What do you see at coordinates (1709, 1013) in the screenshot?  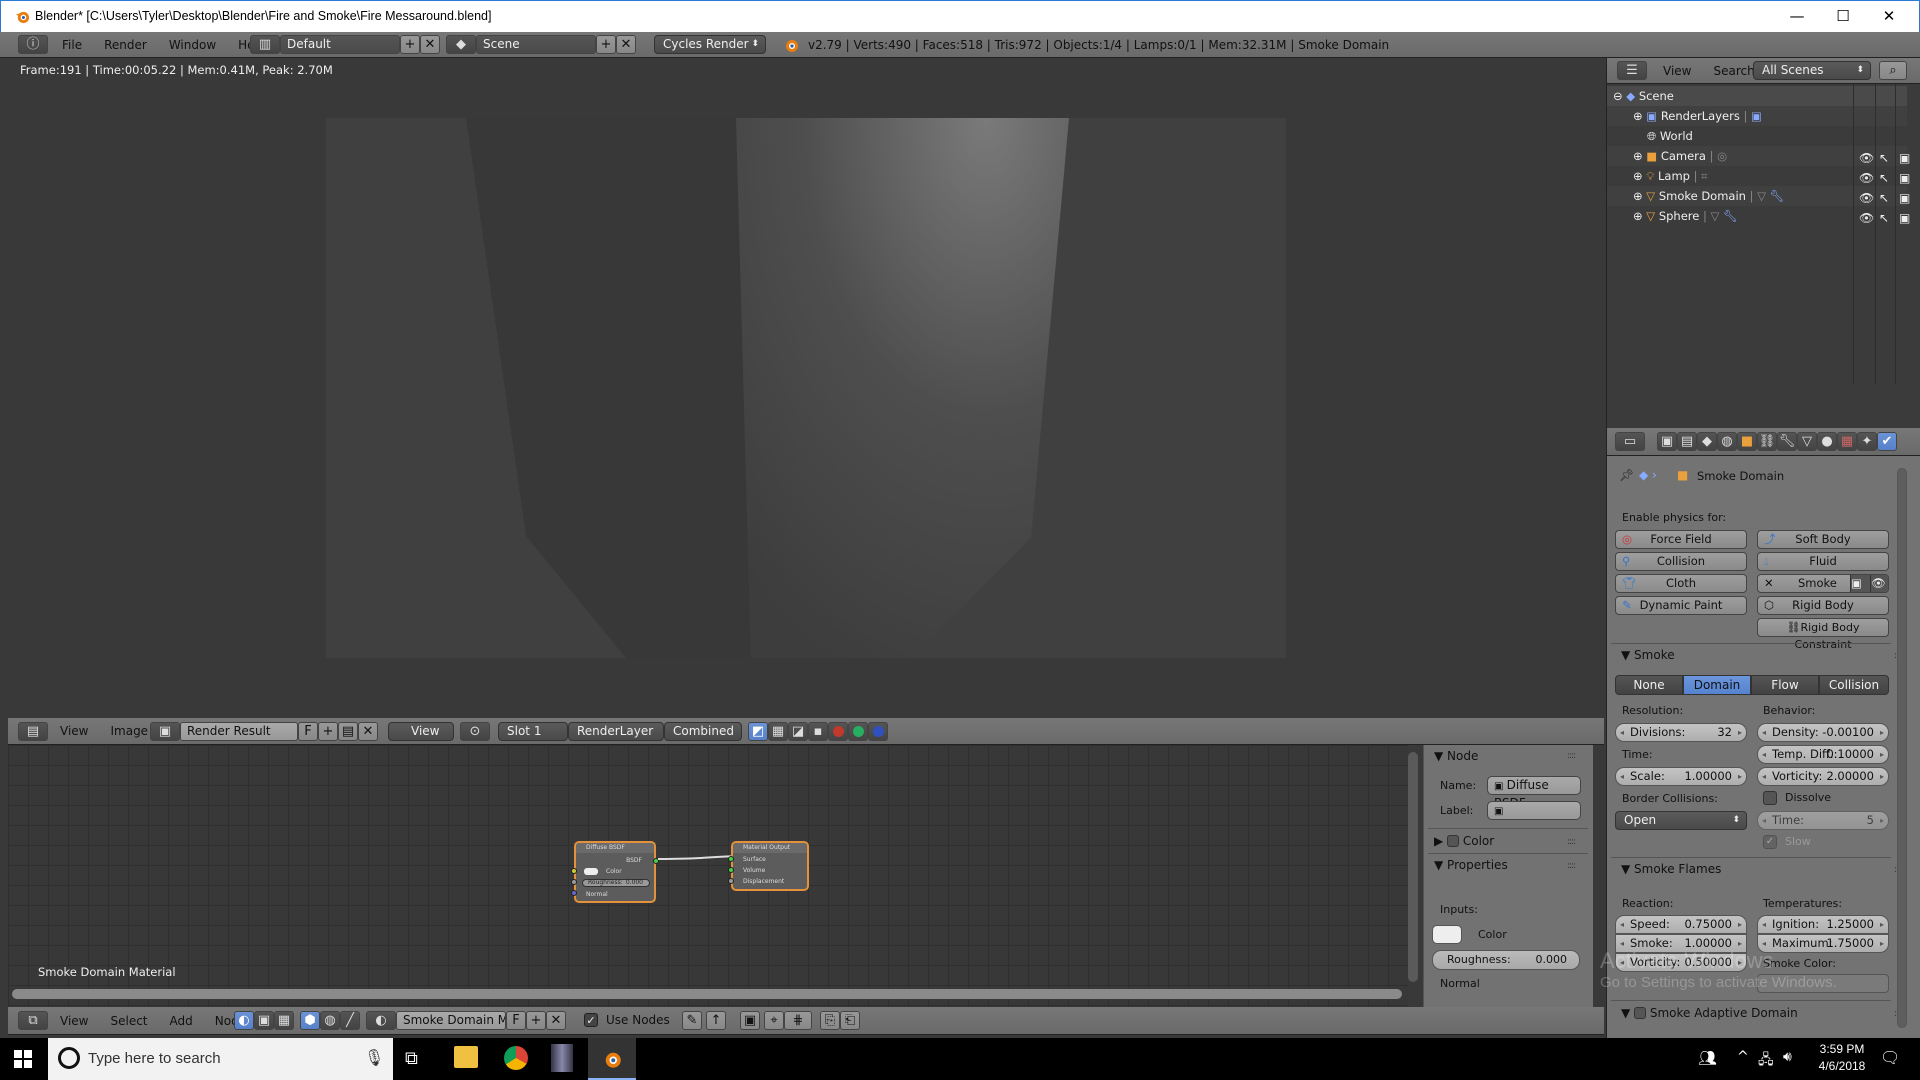 I see `smoke-adaptive-domain-header: ▼ Smoke Adaptive Domain` at bounding box center [1709, 1013].